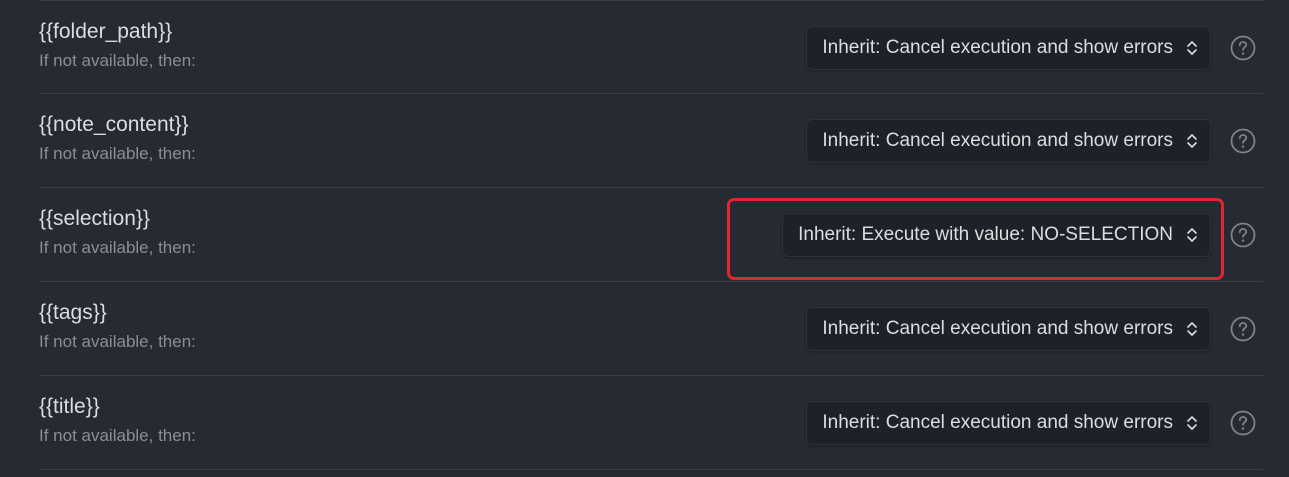 This screenshot has height=477, width=1289. I want to click on setting-info: {{tags}} If not available, then:, so click(117, 326).